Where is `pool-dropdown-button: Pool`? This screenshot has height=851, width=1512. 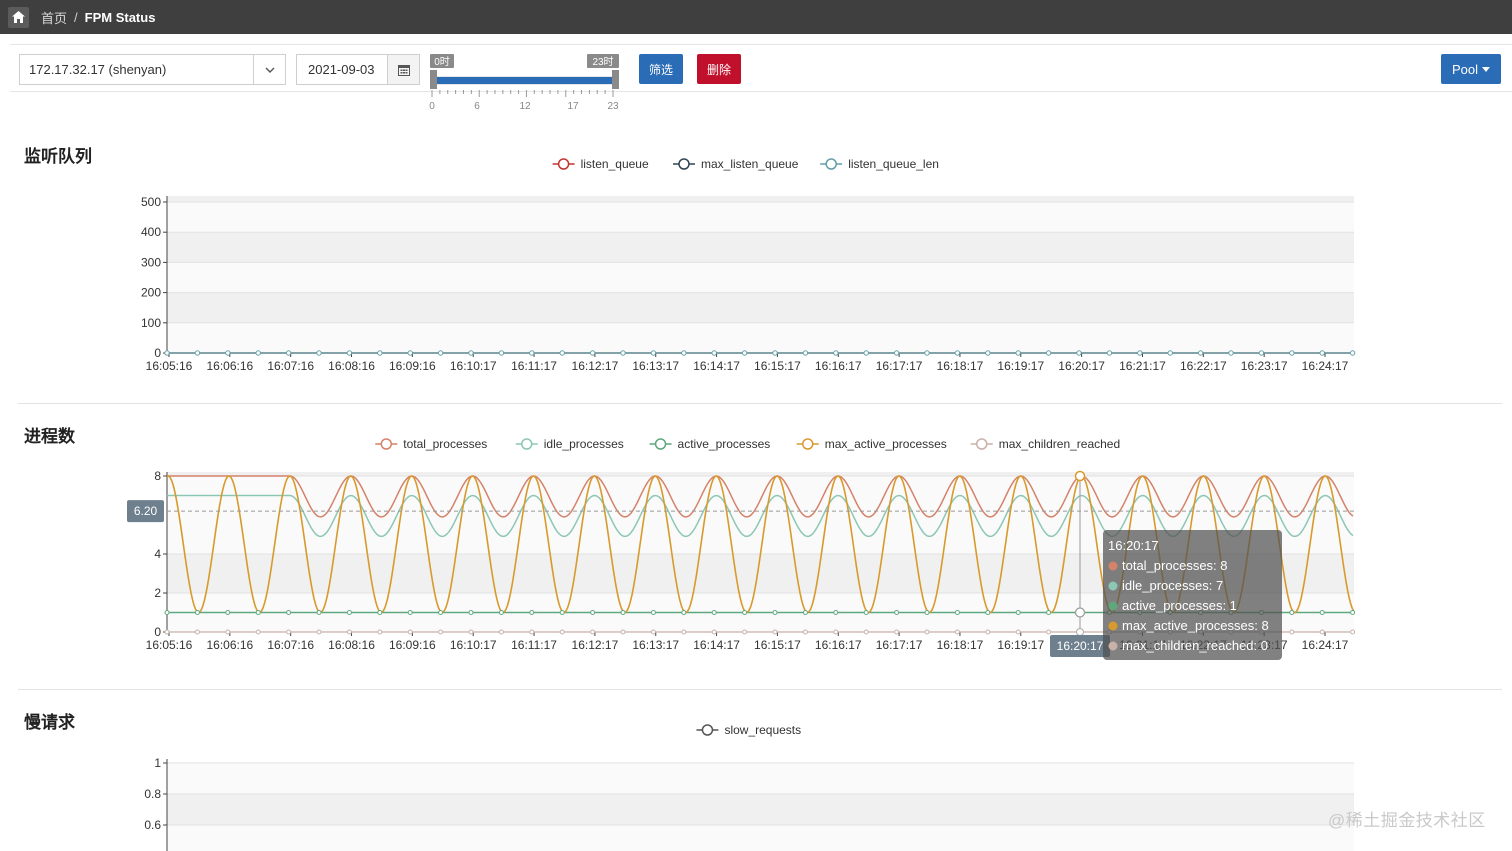
pool-dropdown-button: Pool is located at coordinates (1471, 69).